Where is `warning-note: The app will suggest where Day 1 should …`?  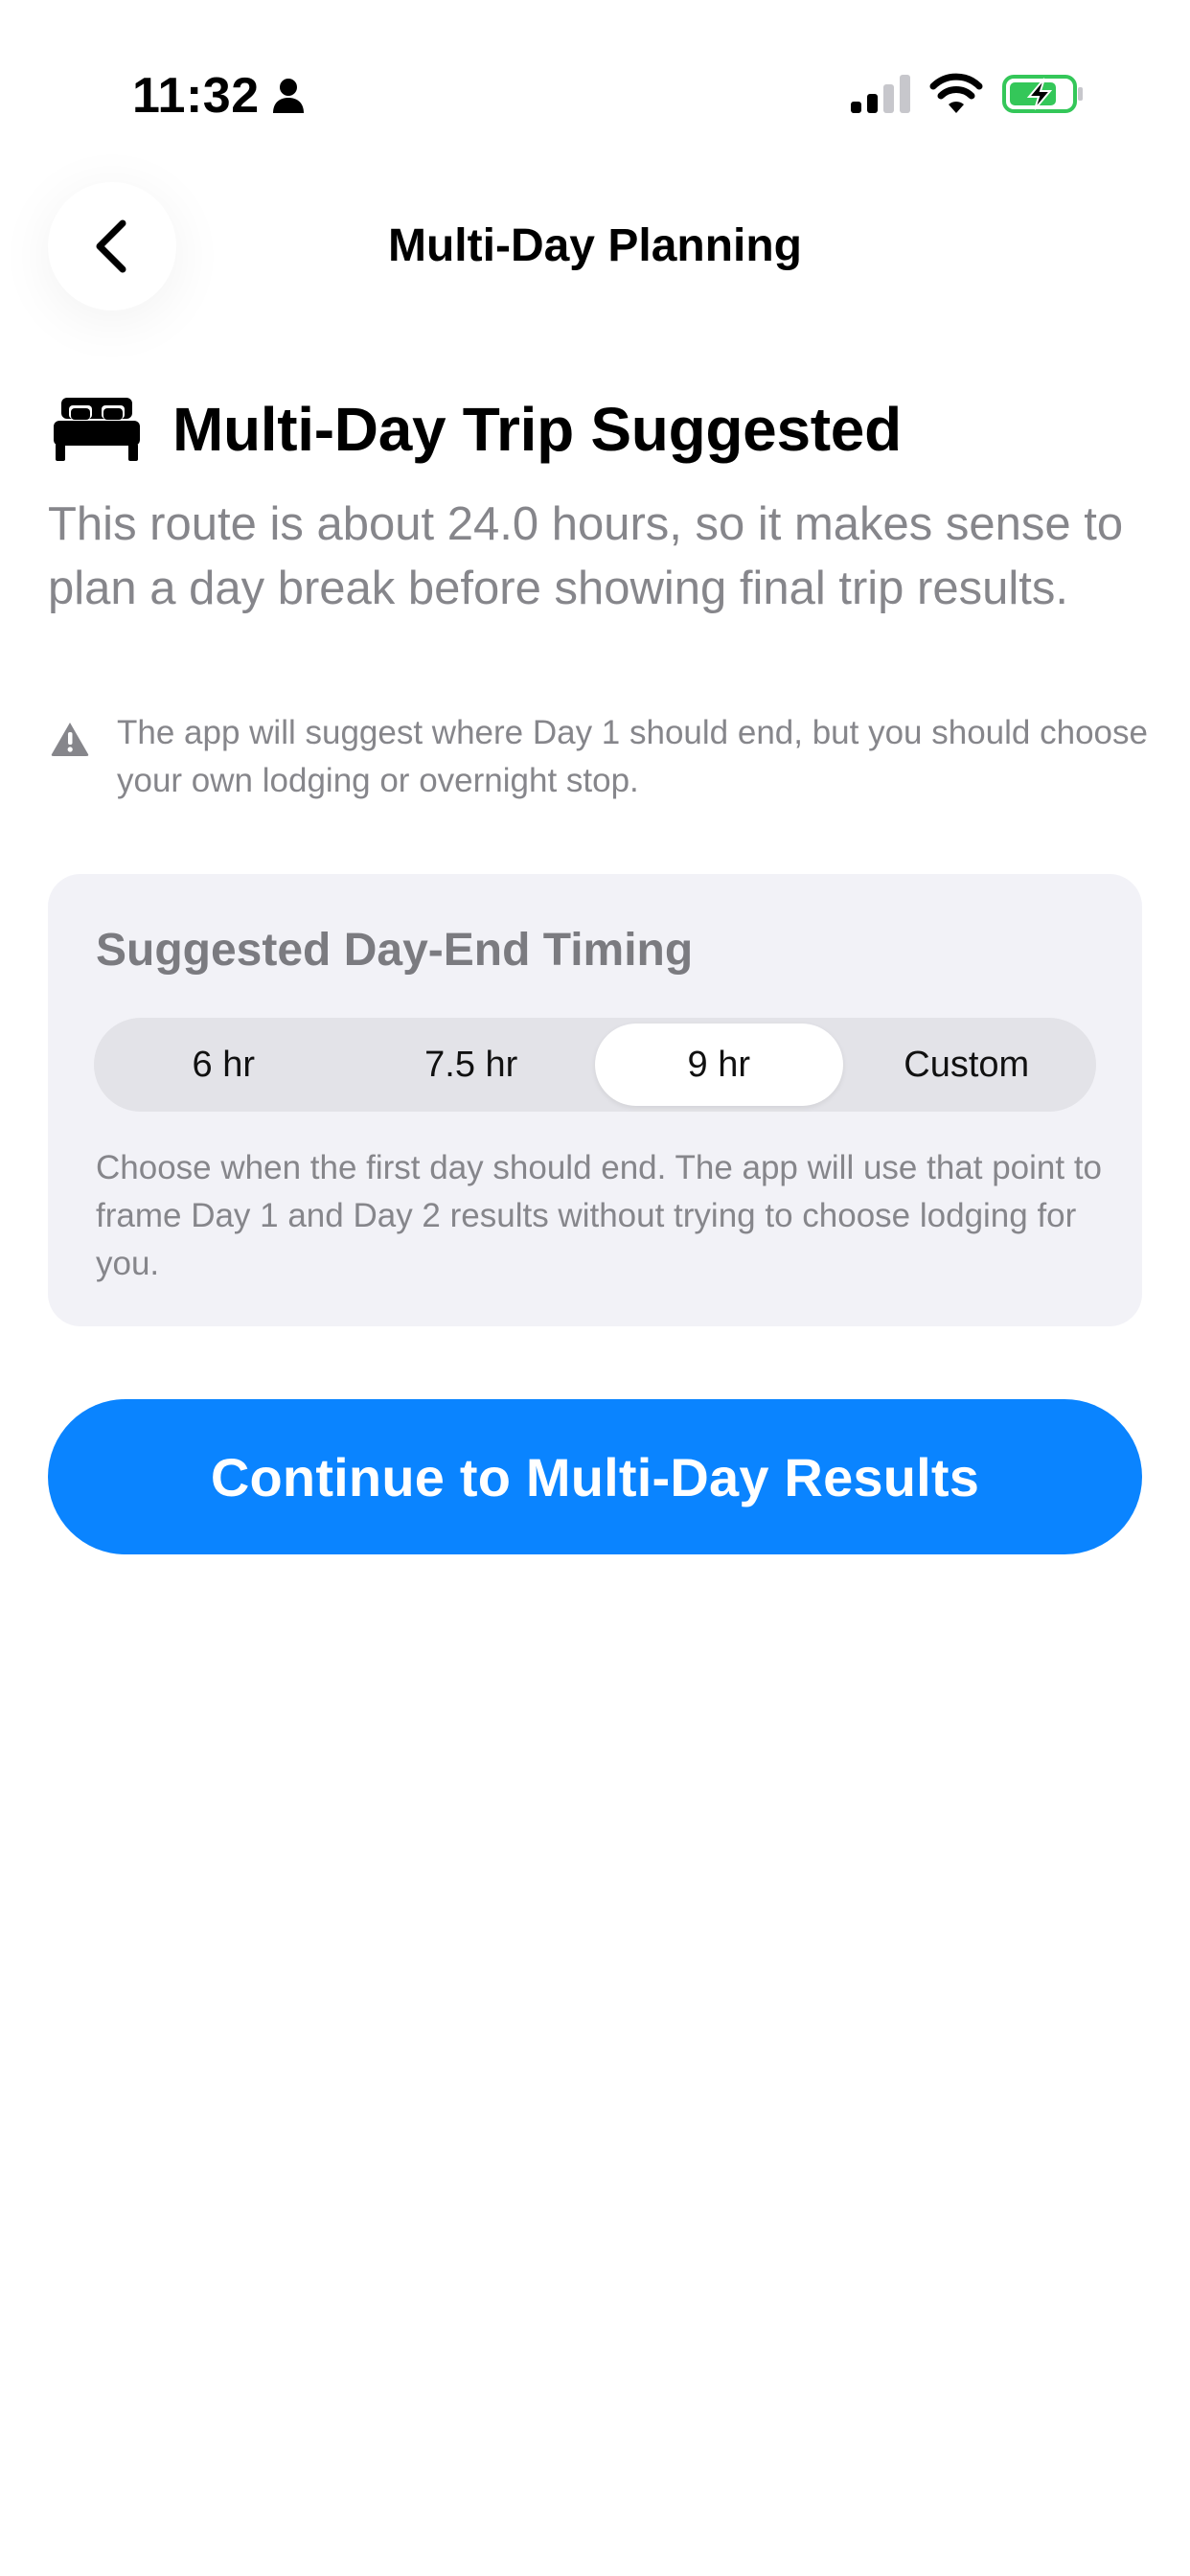
warning-note: The app will suggest where Day 1 should … is located at coordinates (601, 757).